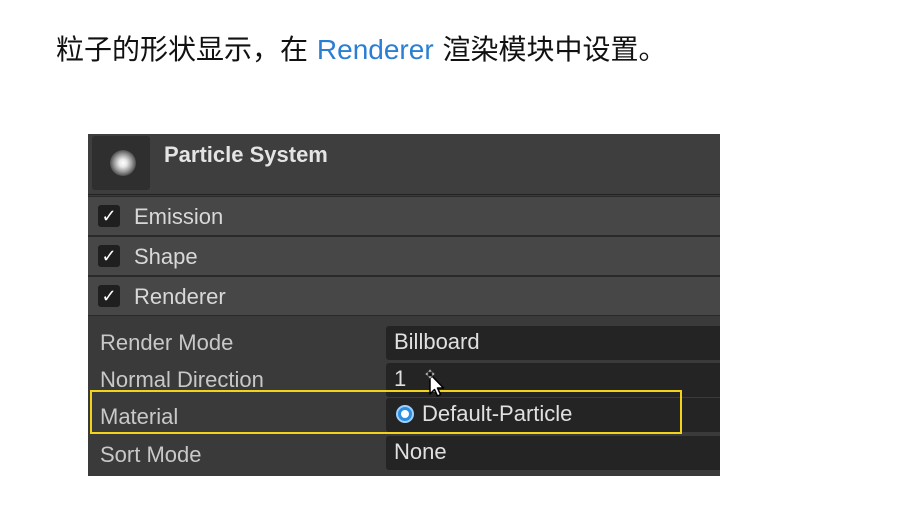 This screenshot has width=924, height=511. I want to click on caption-highlight: Renderer, so click(375, 49).